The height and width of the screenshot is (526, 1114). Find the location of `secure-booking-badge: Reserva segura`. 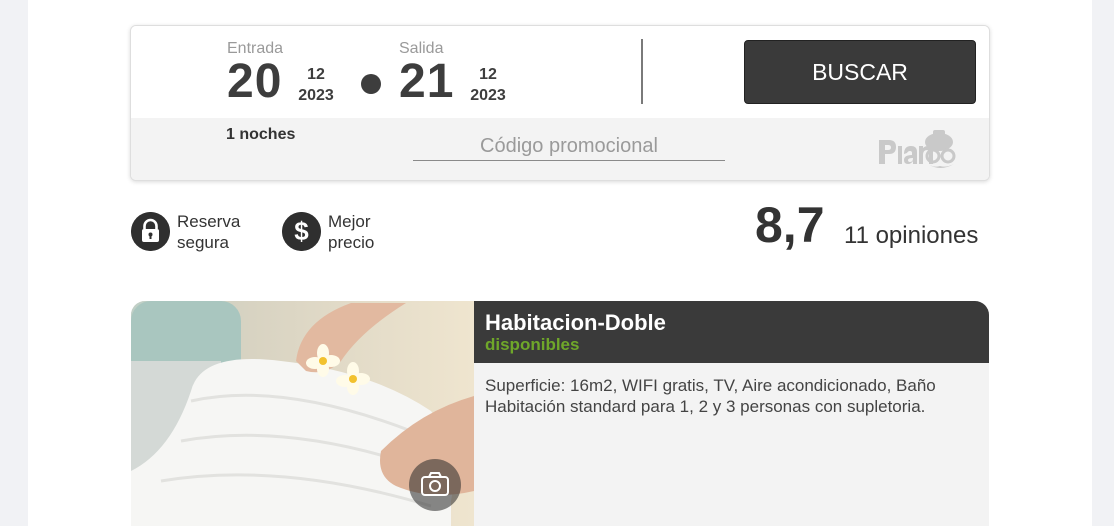

secure-booking-badge: Reserva segura is located at coordinates (196, 232).